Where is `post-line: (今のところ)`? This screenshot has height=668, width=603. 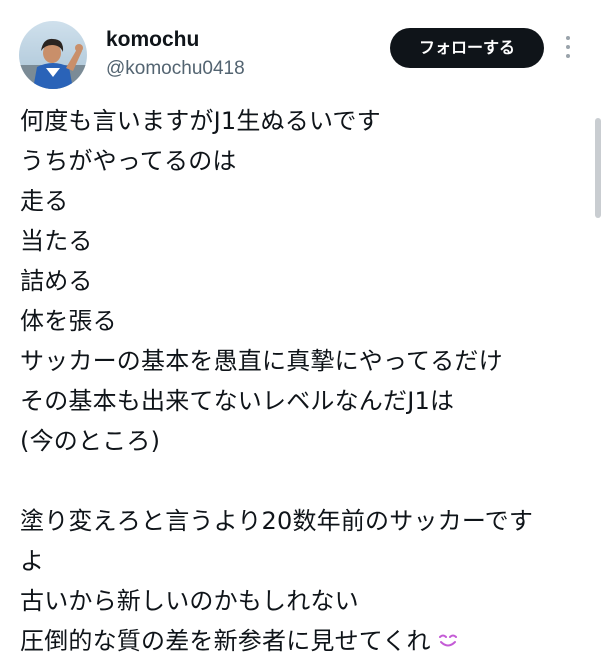 post-line: (今のところ) is located at coordinates (90, 441).